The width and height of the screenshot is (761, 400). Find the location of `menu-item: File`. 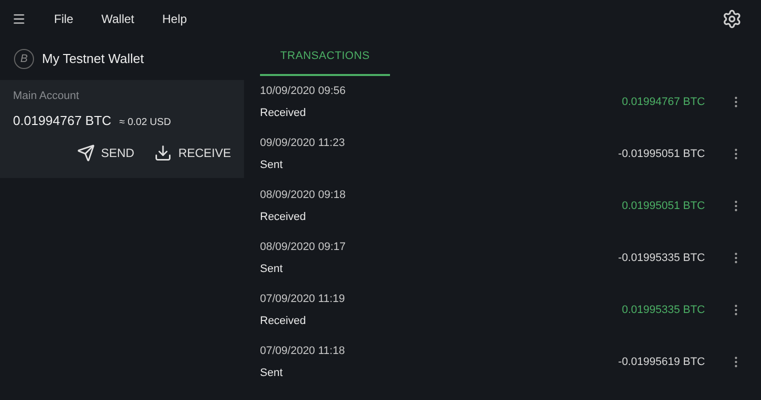

menu-item: File is located at coordinates (64, 19).